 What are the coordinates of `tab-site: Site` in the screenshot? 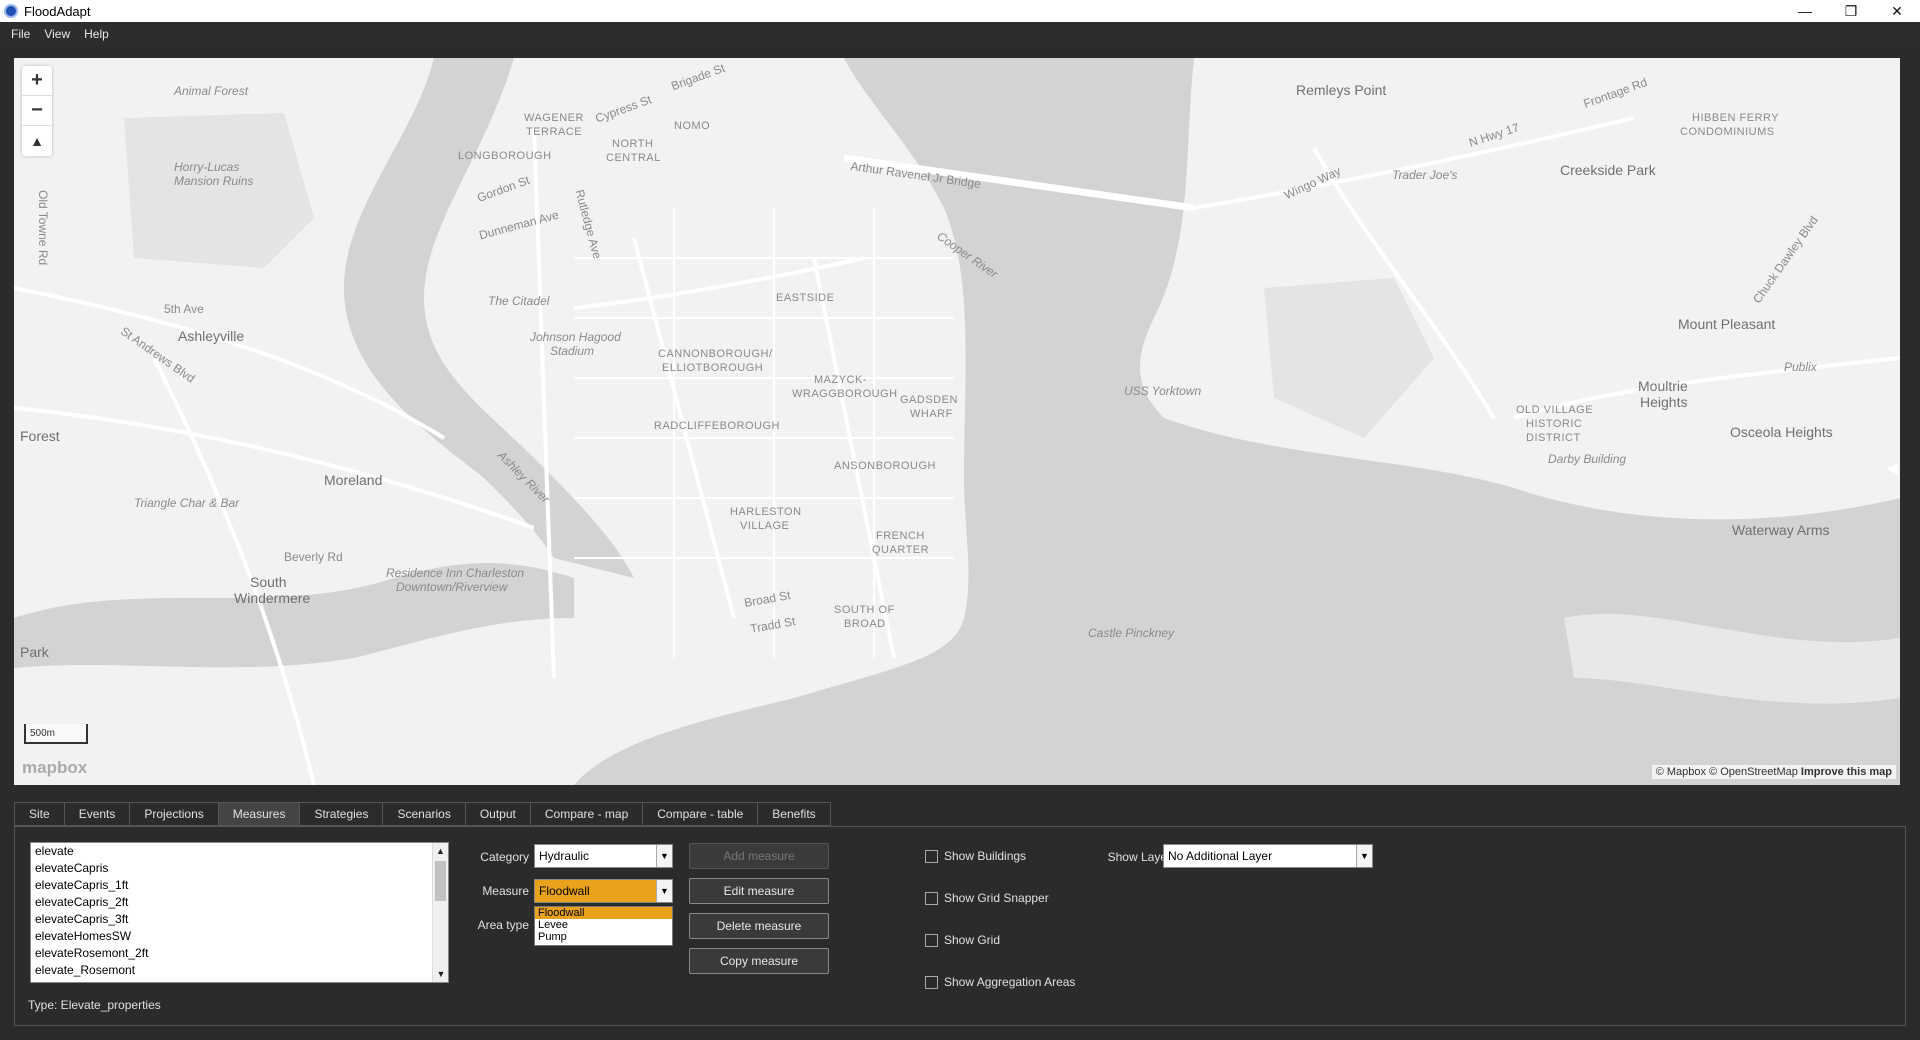 It's located at (39, 814).